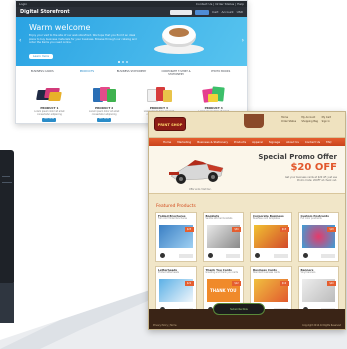 The height and width of the screenshot is (349, 347). Describe the element at coordinates (184, 142) in the screenshot. I see `menu-item: Marketing` at that location.